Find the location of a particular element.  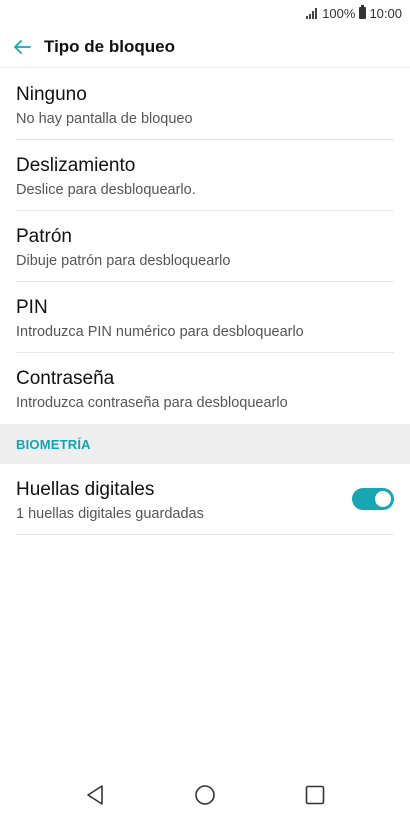

app-bar: Tipo de bloqueo is located at coordinates (205, 47).